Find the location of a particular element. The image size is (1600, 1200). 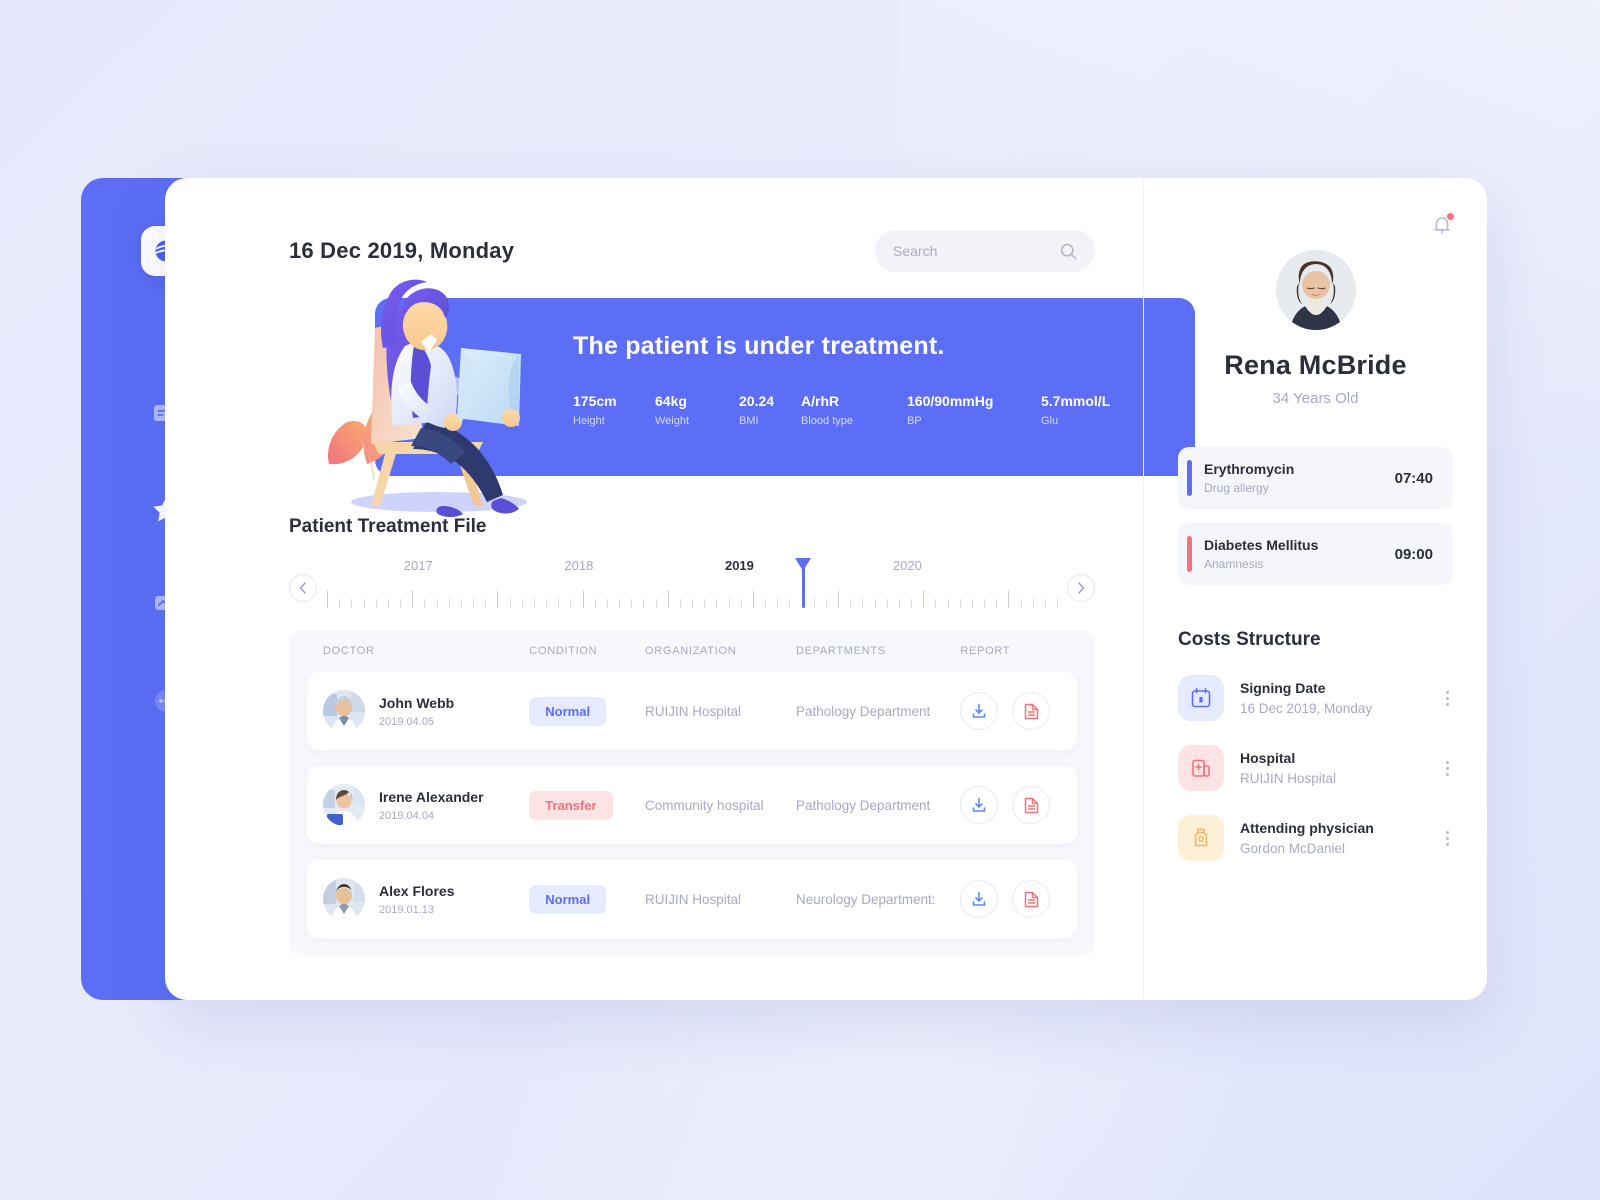

column-header-doctor: DOCTOR is located at coordinates (349, 651).